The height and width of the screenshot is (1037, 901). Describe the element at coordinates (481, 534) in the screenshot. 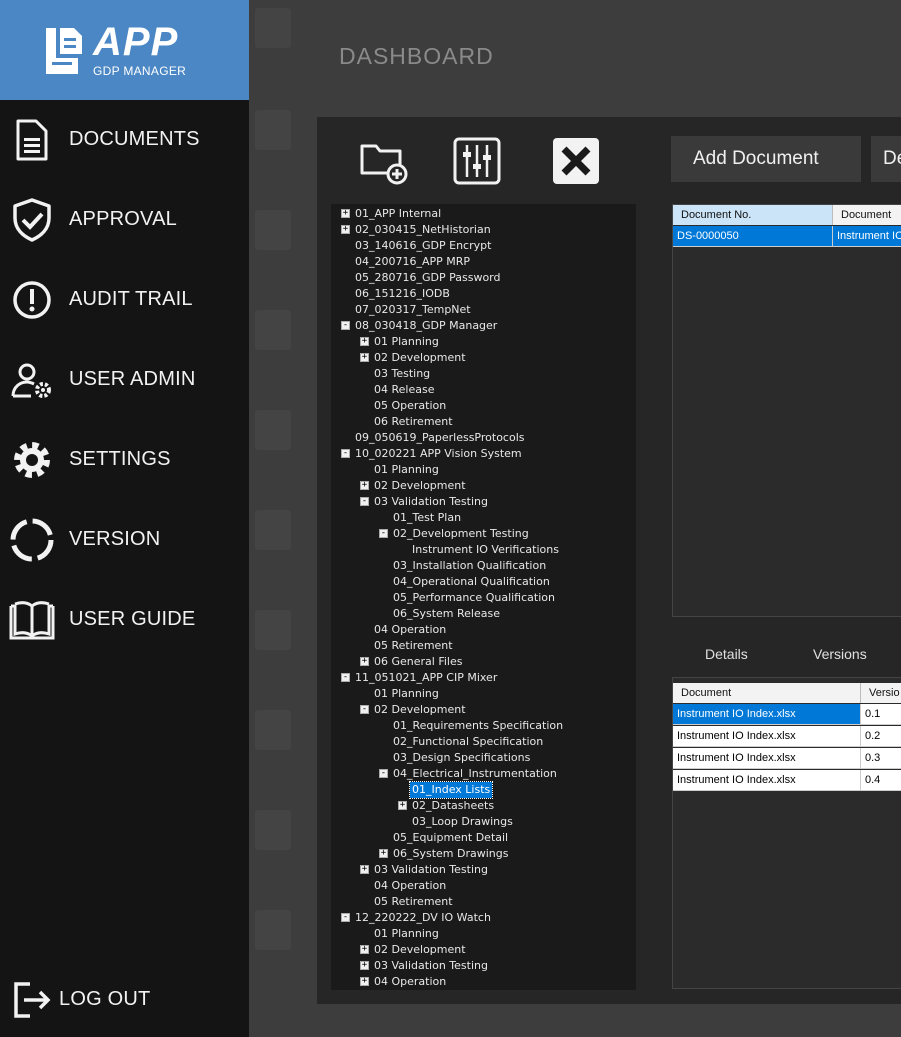

I see `tree-node: -02_Development Testing` at that location.